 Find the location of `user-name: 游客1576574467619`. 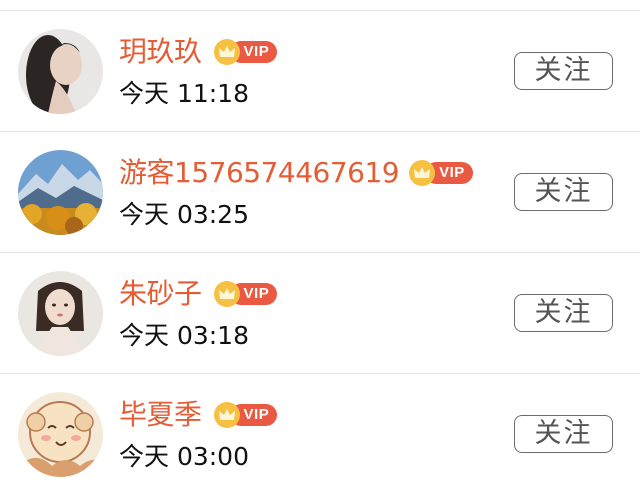

user-name: 游客1576574467619 is located at coordinates (259, 173).